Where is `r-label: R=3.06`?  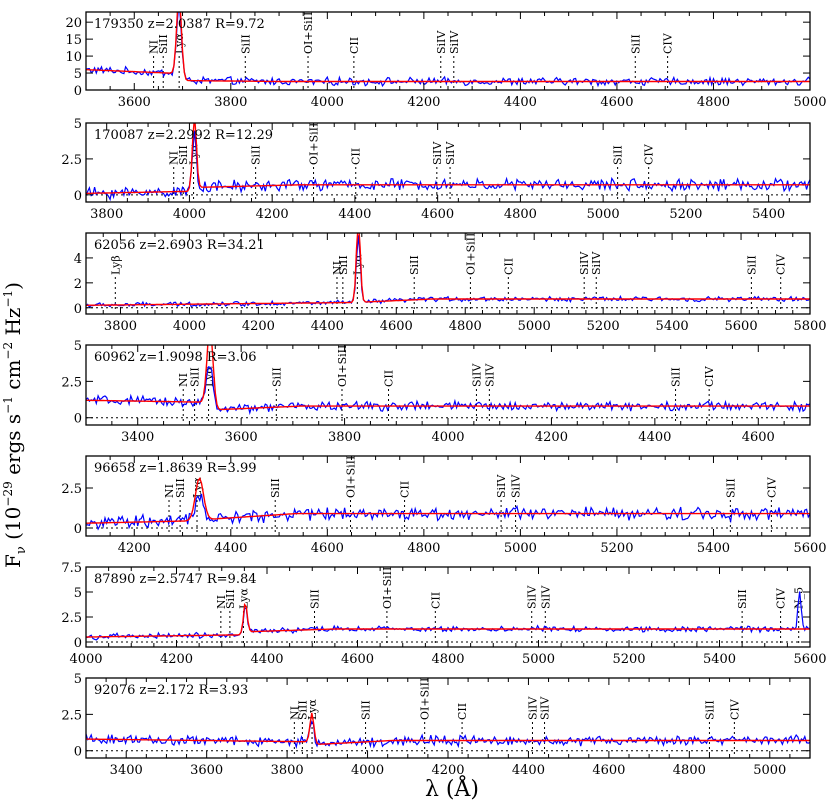
r-label: R=3.06 is located at coordinates (230, 357).